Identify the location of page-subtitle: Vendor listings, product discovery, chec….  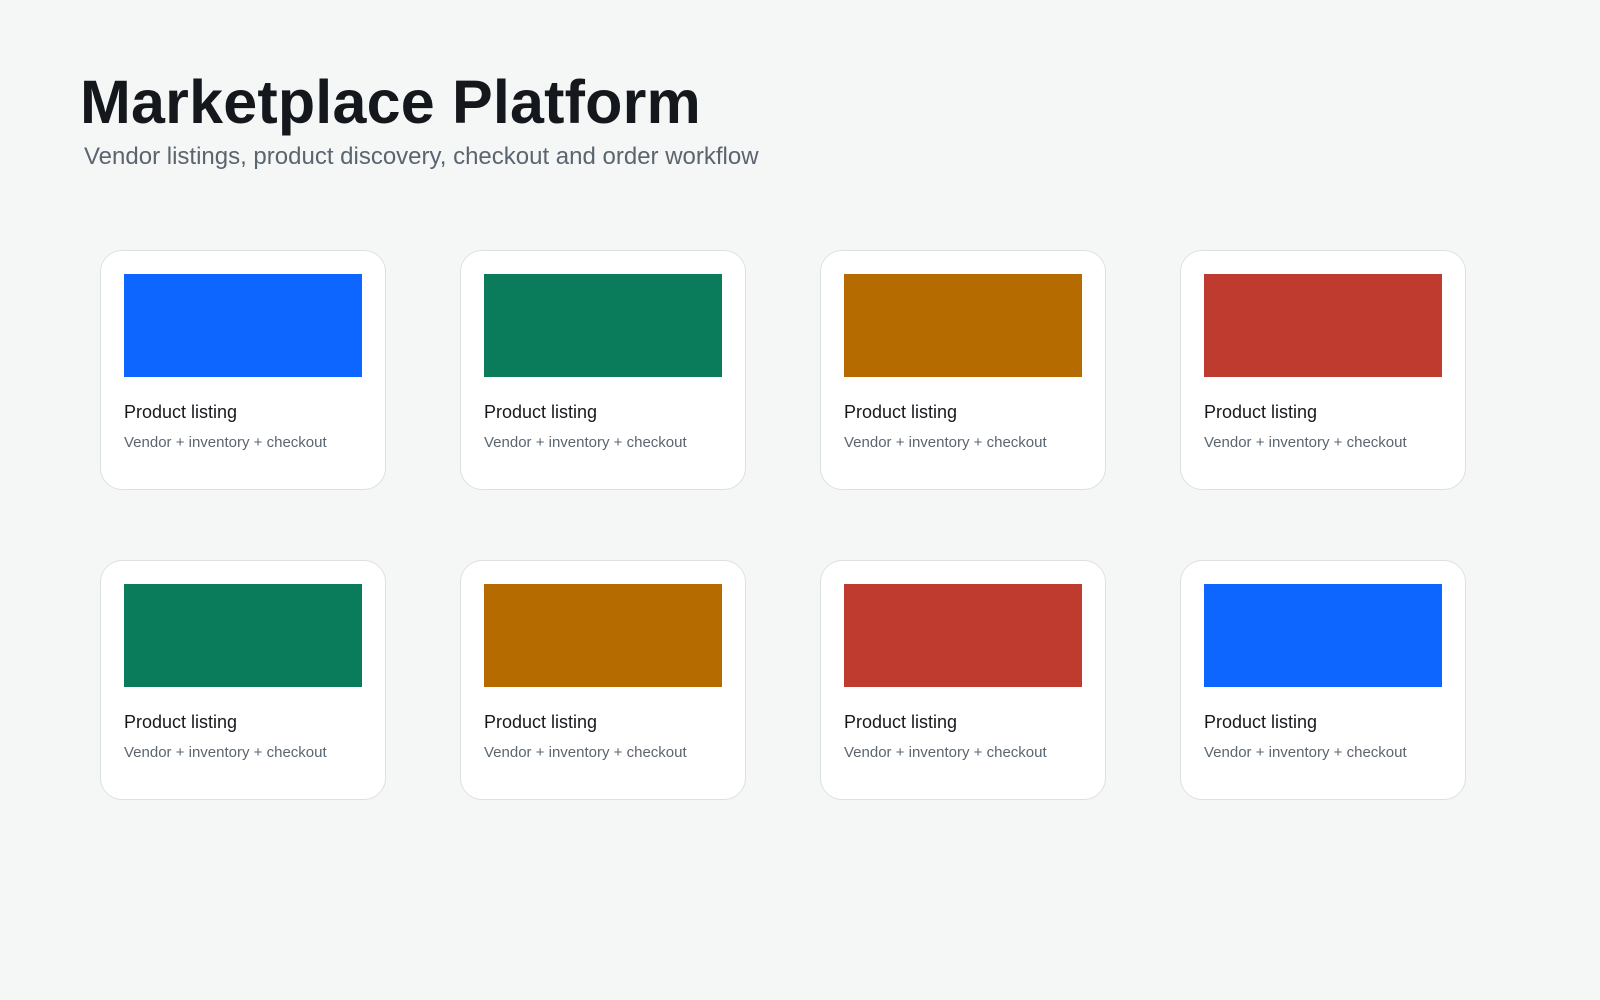
(421, 156).